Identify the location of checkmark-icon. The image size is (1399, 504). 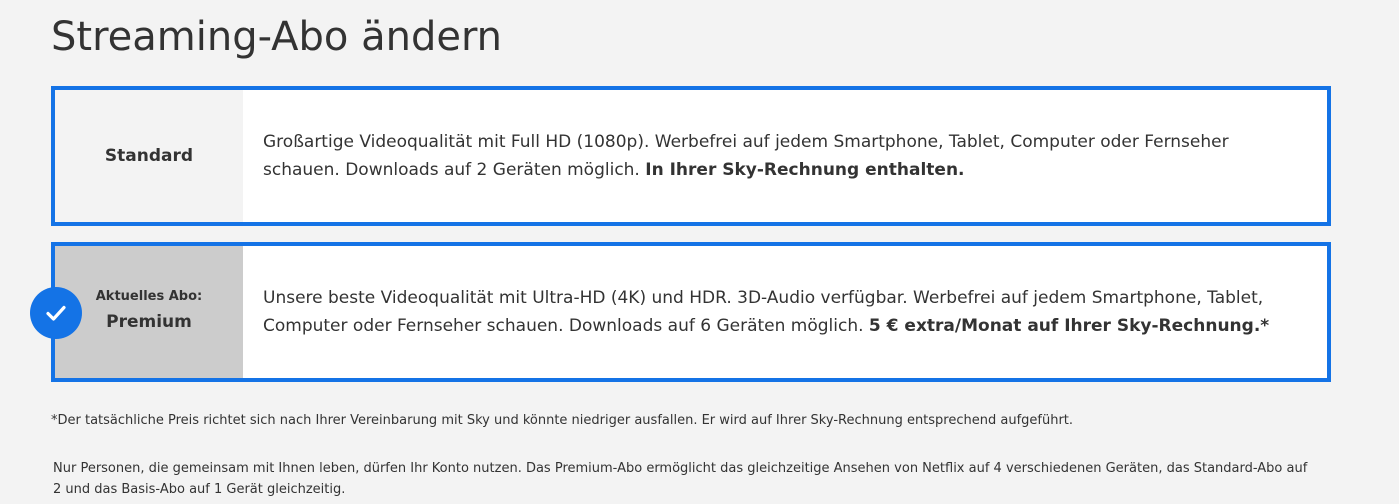
(56, 313).